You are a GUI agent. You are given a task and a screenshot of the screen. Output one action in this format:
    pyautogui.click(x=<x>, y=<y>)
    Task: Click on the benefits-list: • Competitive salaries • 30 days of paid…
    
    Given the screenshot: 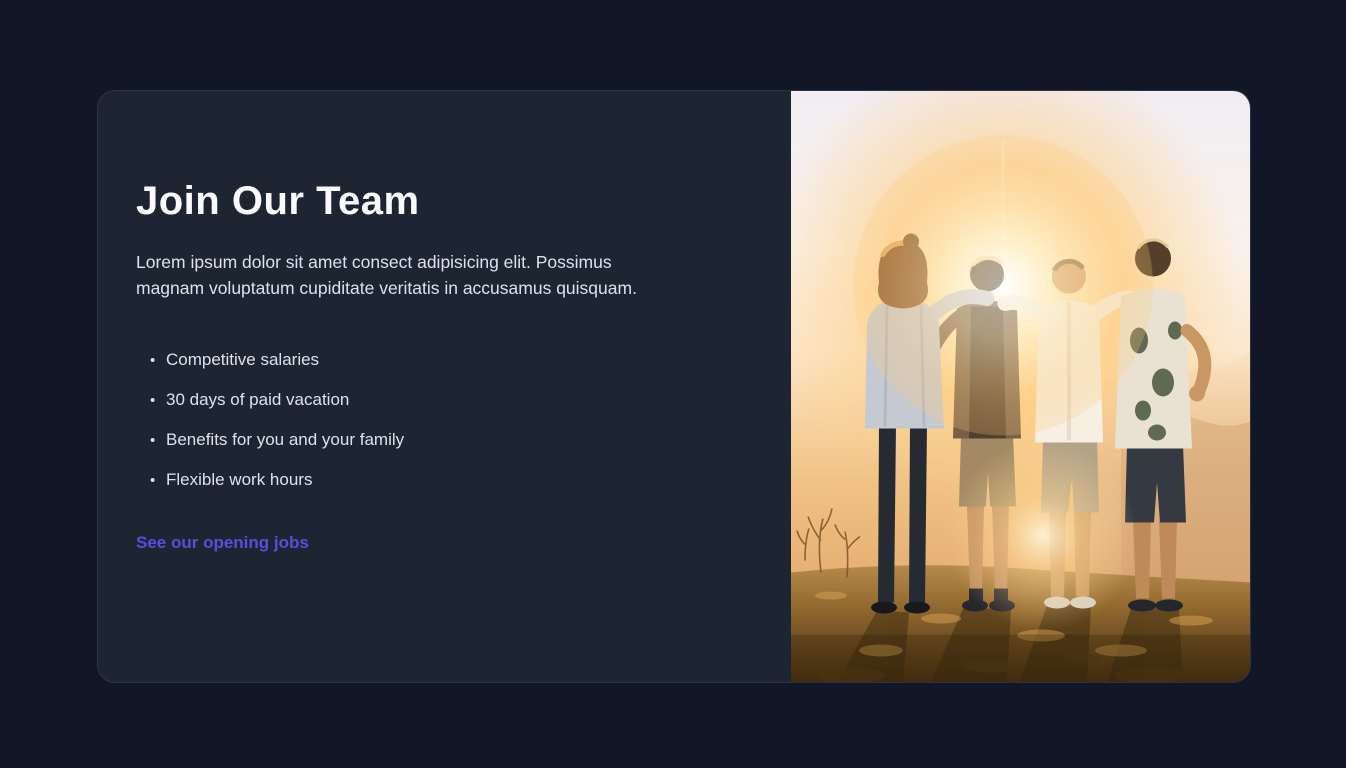 What is the action you would take?
    pyautogui.click(x=433, y=420)
    